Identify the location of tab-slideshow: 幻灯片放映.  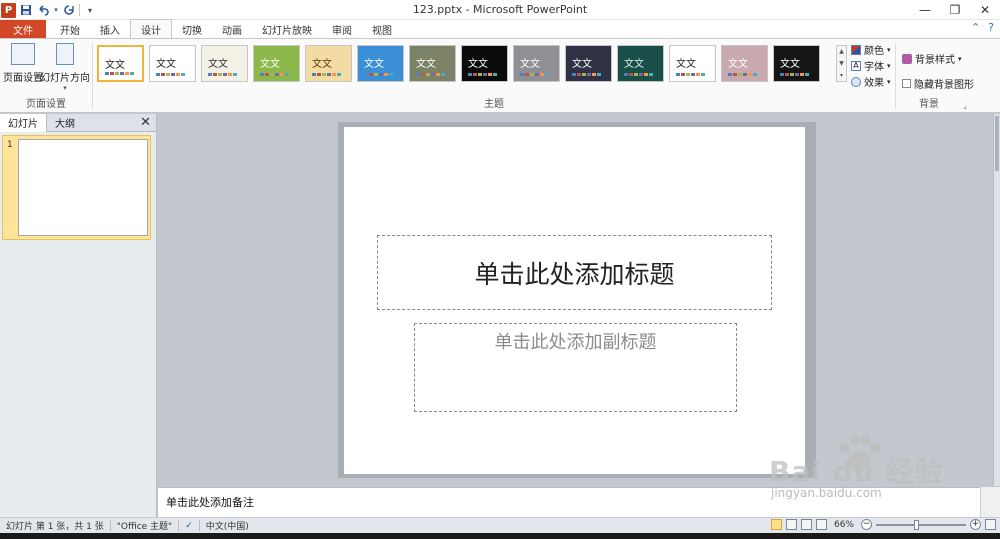
(287, 29).